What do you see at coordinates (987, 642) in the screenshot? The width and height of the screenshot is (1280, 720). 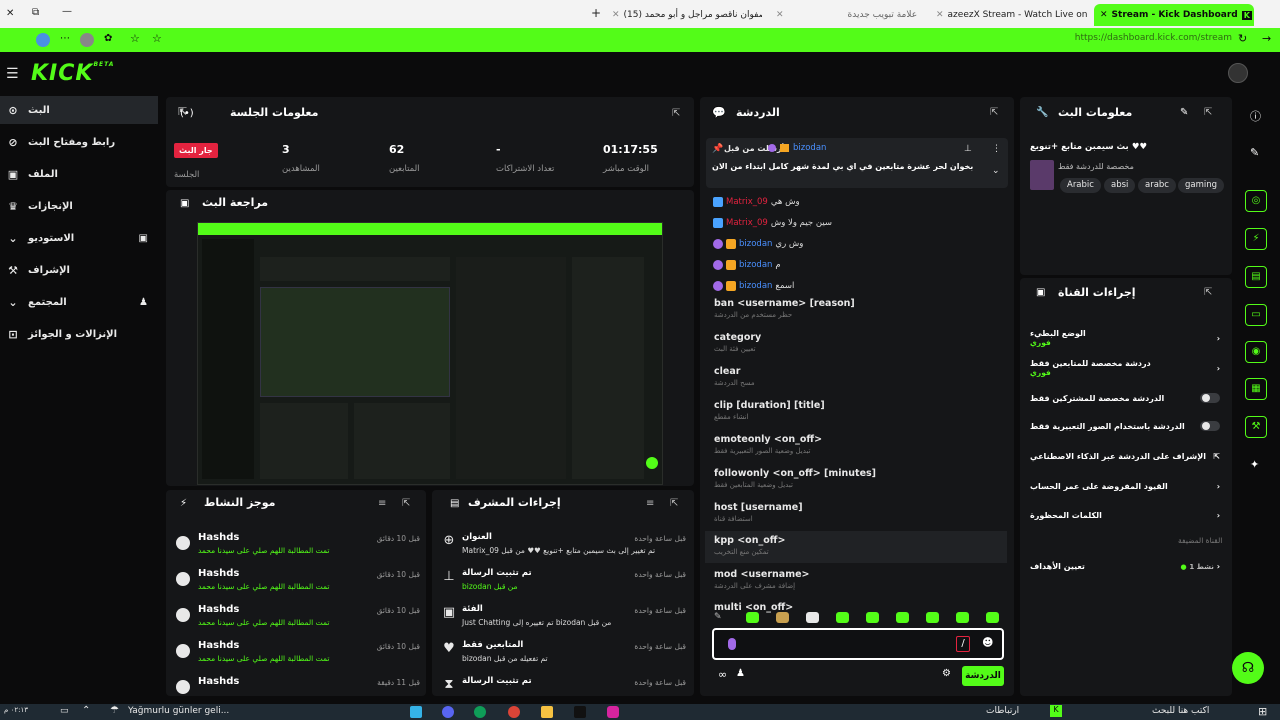 I see `emoji-icon: ☻` at bounding box center [987, 642].